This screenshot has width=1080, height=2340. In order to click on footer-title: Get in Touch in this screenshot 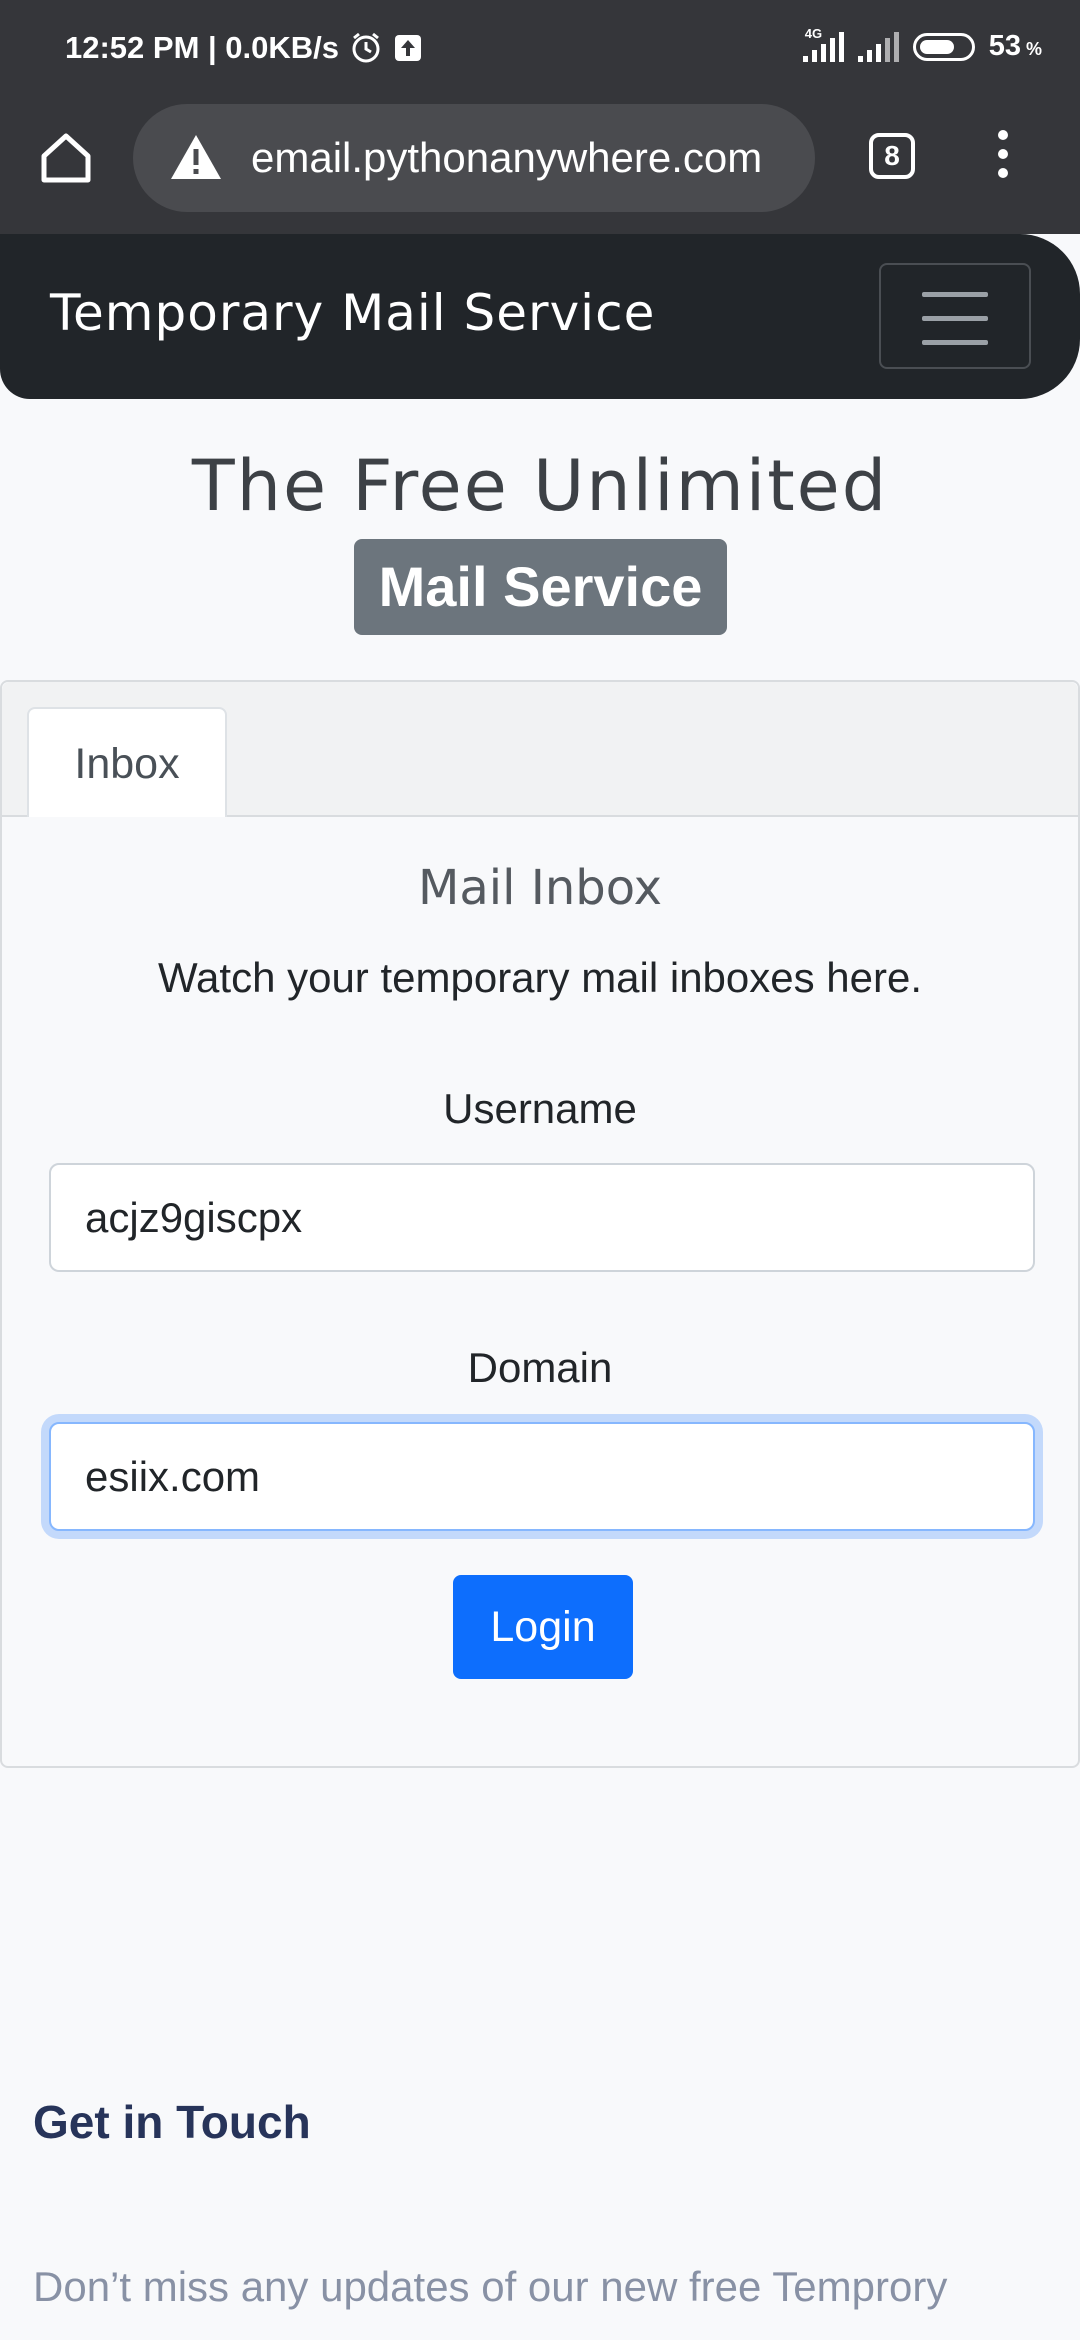, I will do `click(172, 2122)`.